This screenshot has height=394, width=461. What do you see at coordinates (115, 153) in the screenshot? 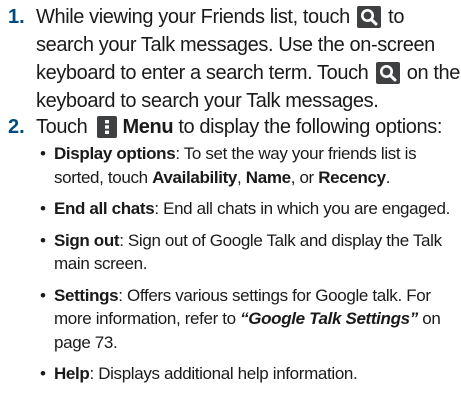
I see `option-term: Display options` at bounding box center [115, 153].